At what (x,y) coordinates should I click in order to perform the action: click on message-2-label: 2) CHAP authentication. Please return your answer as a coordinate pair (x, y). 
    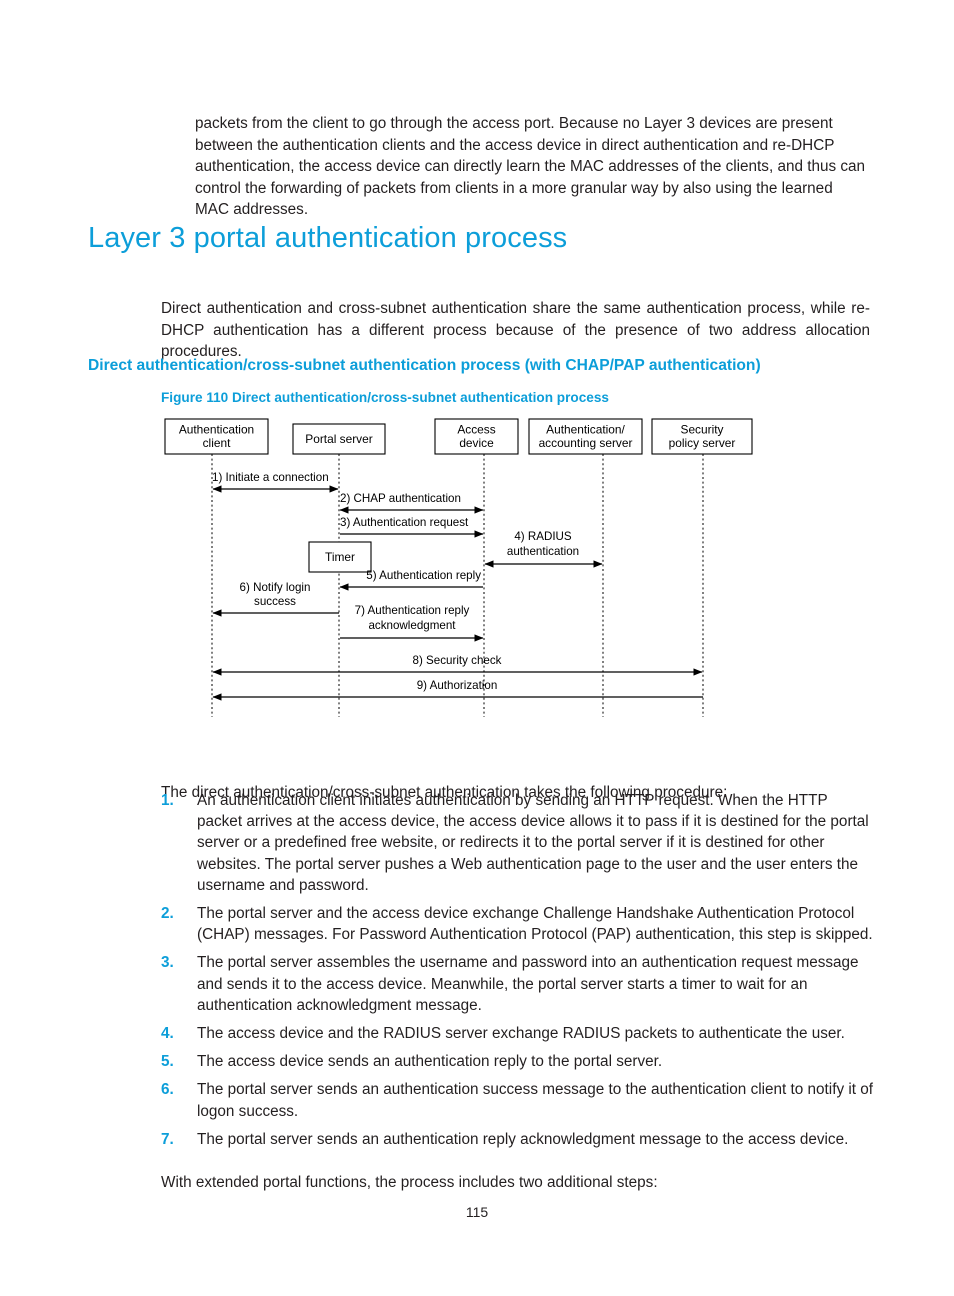
    Looking at the image, I should click on (400, 498).